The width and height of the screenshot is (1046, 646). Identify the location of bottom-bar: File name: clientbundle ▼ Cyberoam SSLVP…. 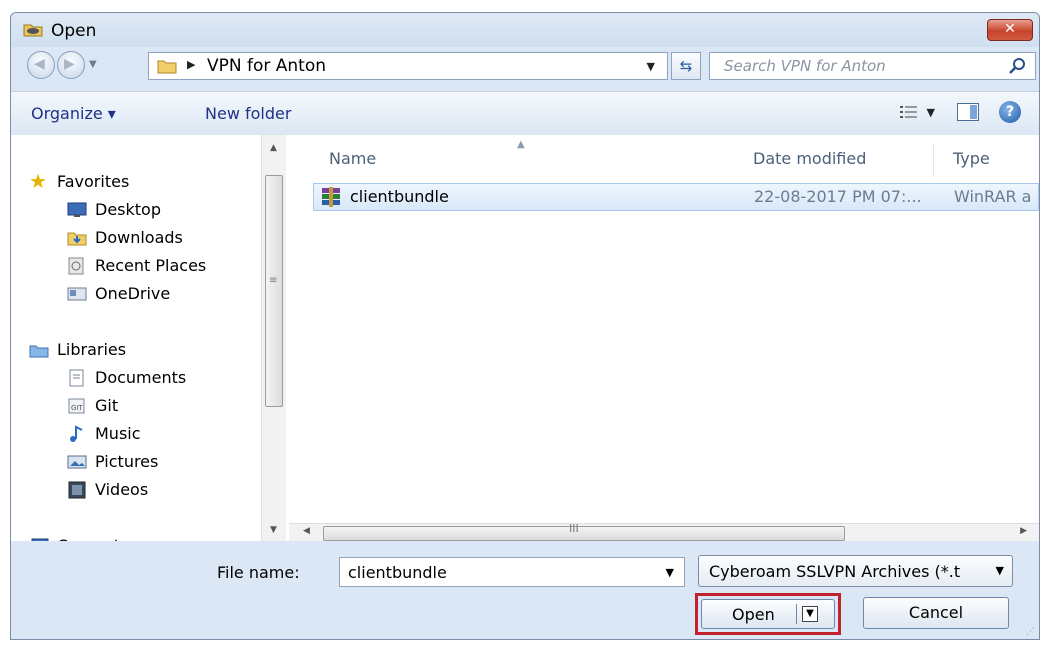
(525, 590).